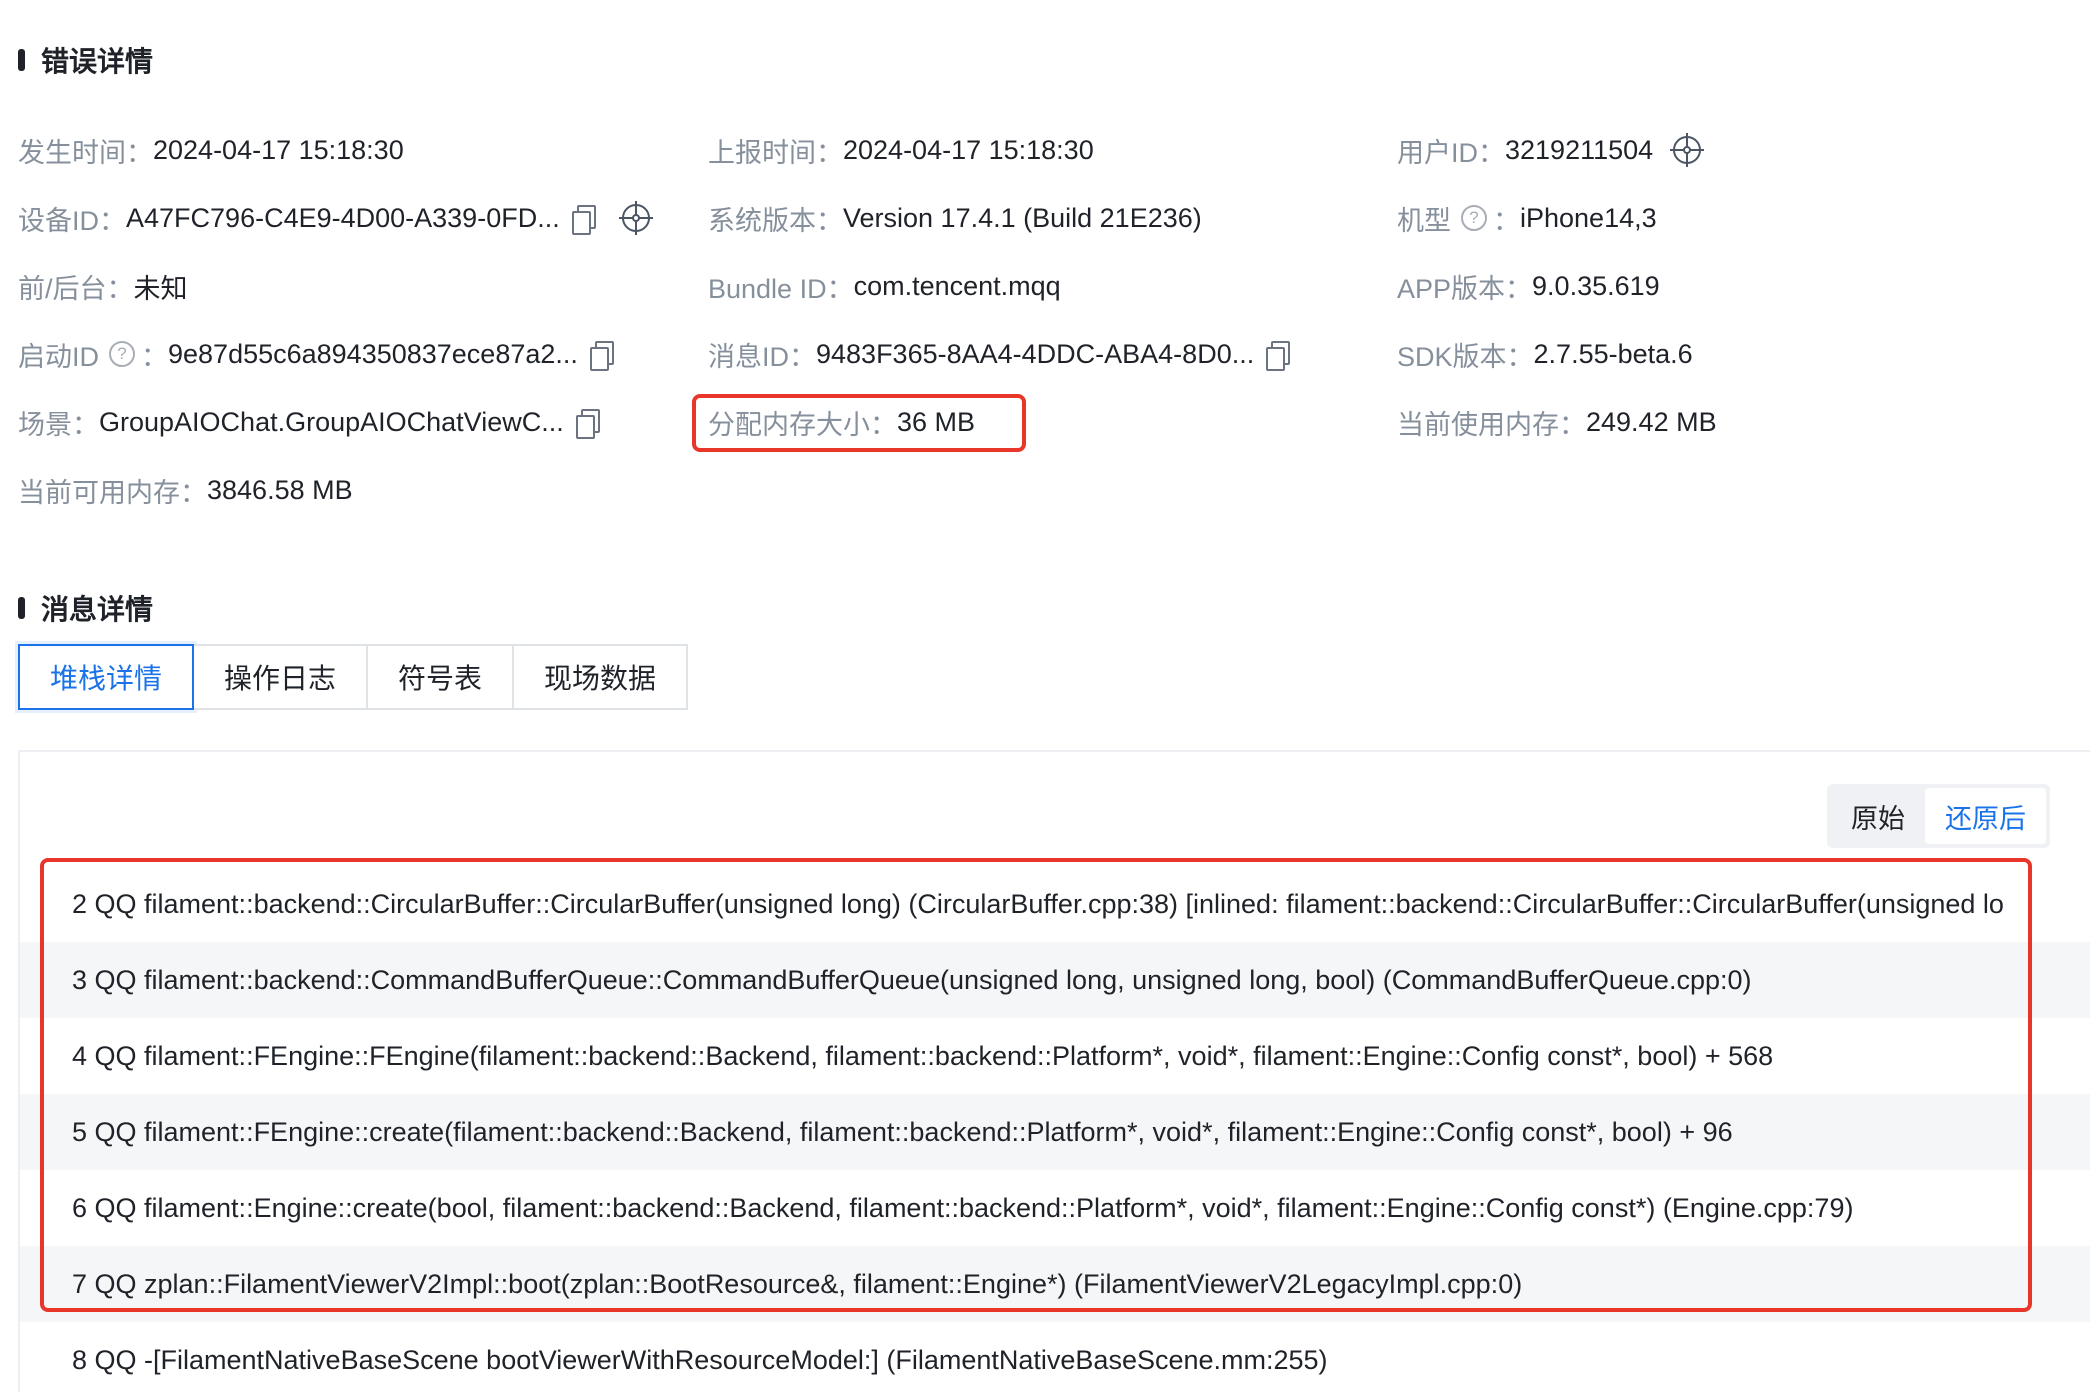  Describe the element at coordinates (1878, 816) in the screenshot. I see `toggle-raw: 原始` at that location.